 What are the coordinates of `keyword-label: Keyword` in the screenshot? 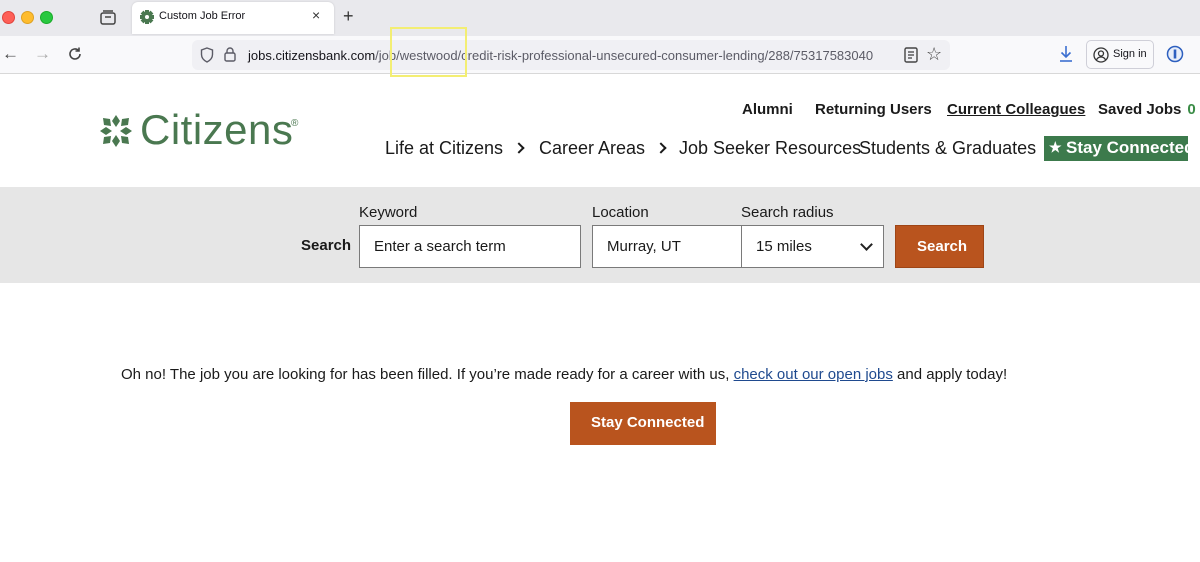 It's located at (388, 212).